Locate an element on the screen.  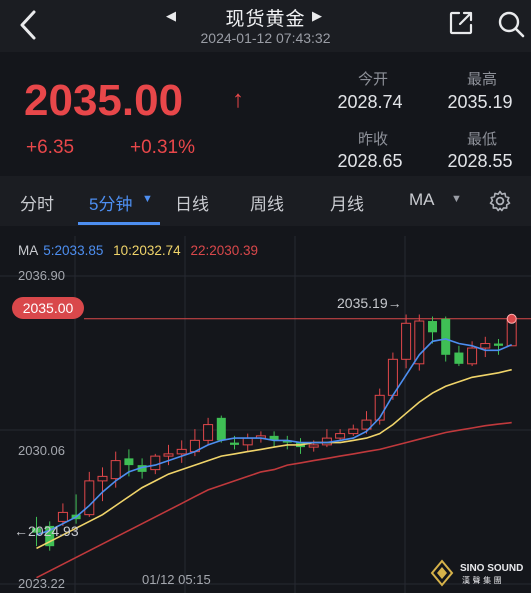
tab-ma: MA is located at coordinates (422, 200).